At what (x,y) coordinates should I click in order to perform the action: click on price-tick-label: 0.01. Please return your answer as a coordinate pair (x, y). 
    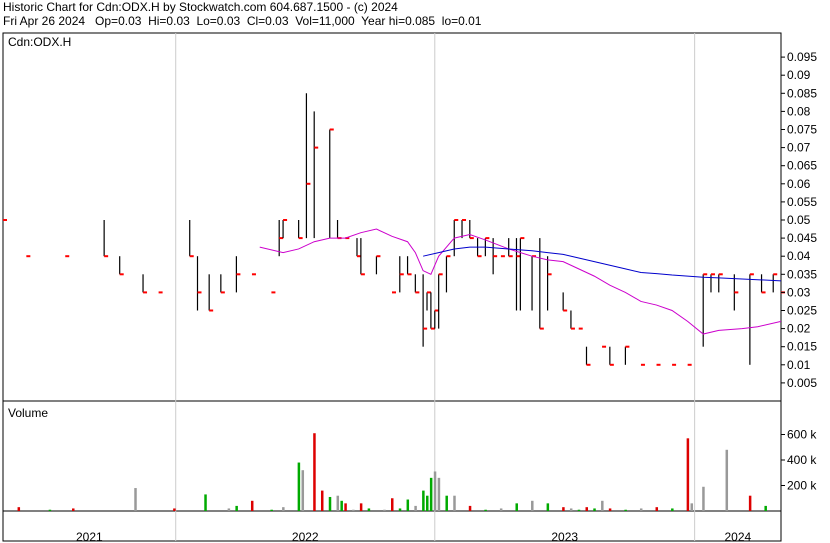
    Looking at the image, I should click on (799, 365).